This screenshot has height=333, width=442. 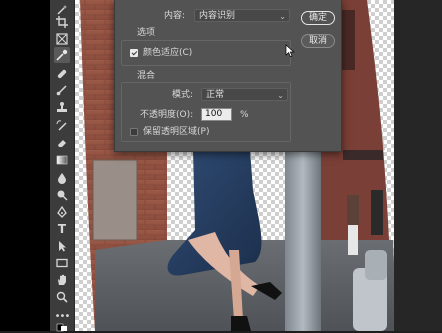 What do you see at coordinates (176, 132) in the screenshot?
I see `preserve-transparency-label: 保留透明区域(P)` at bounding box center [176, 132].